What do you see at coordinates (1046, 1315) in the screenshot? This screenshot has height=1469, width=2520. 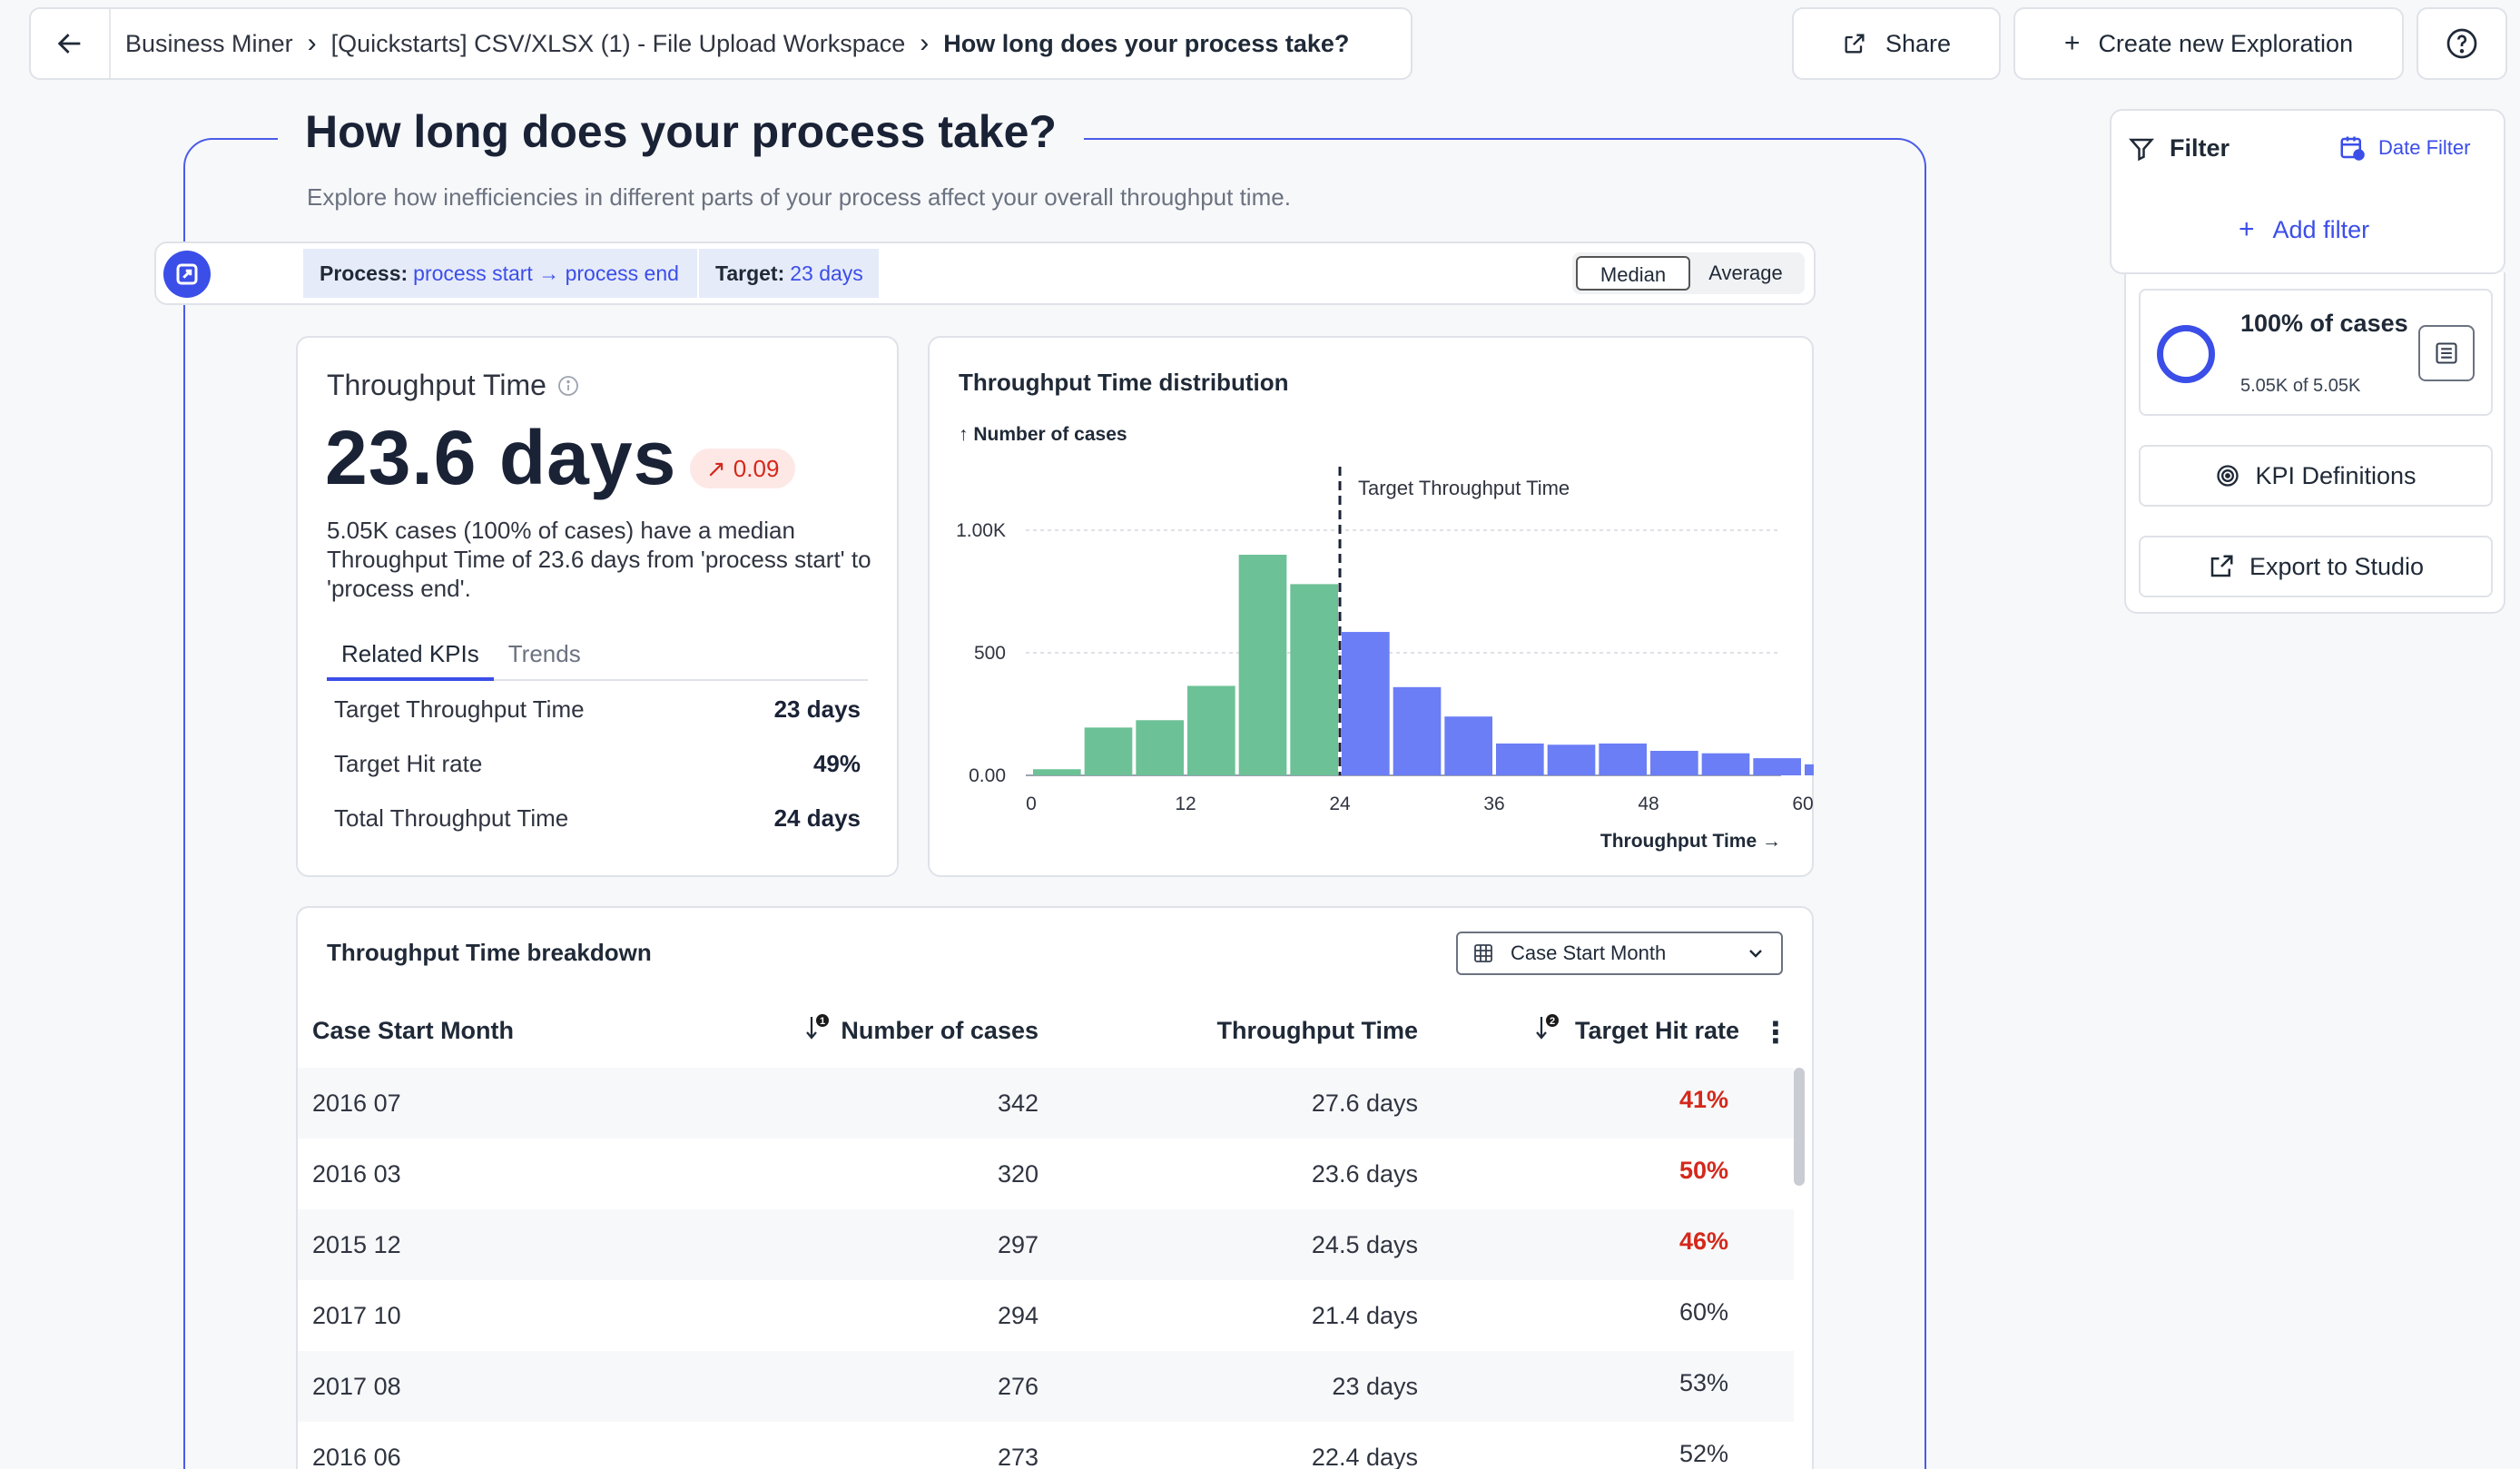 I see `table-row: 2017 10 294 21.4 days 60%` at bounding box center [1046, 1315].